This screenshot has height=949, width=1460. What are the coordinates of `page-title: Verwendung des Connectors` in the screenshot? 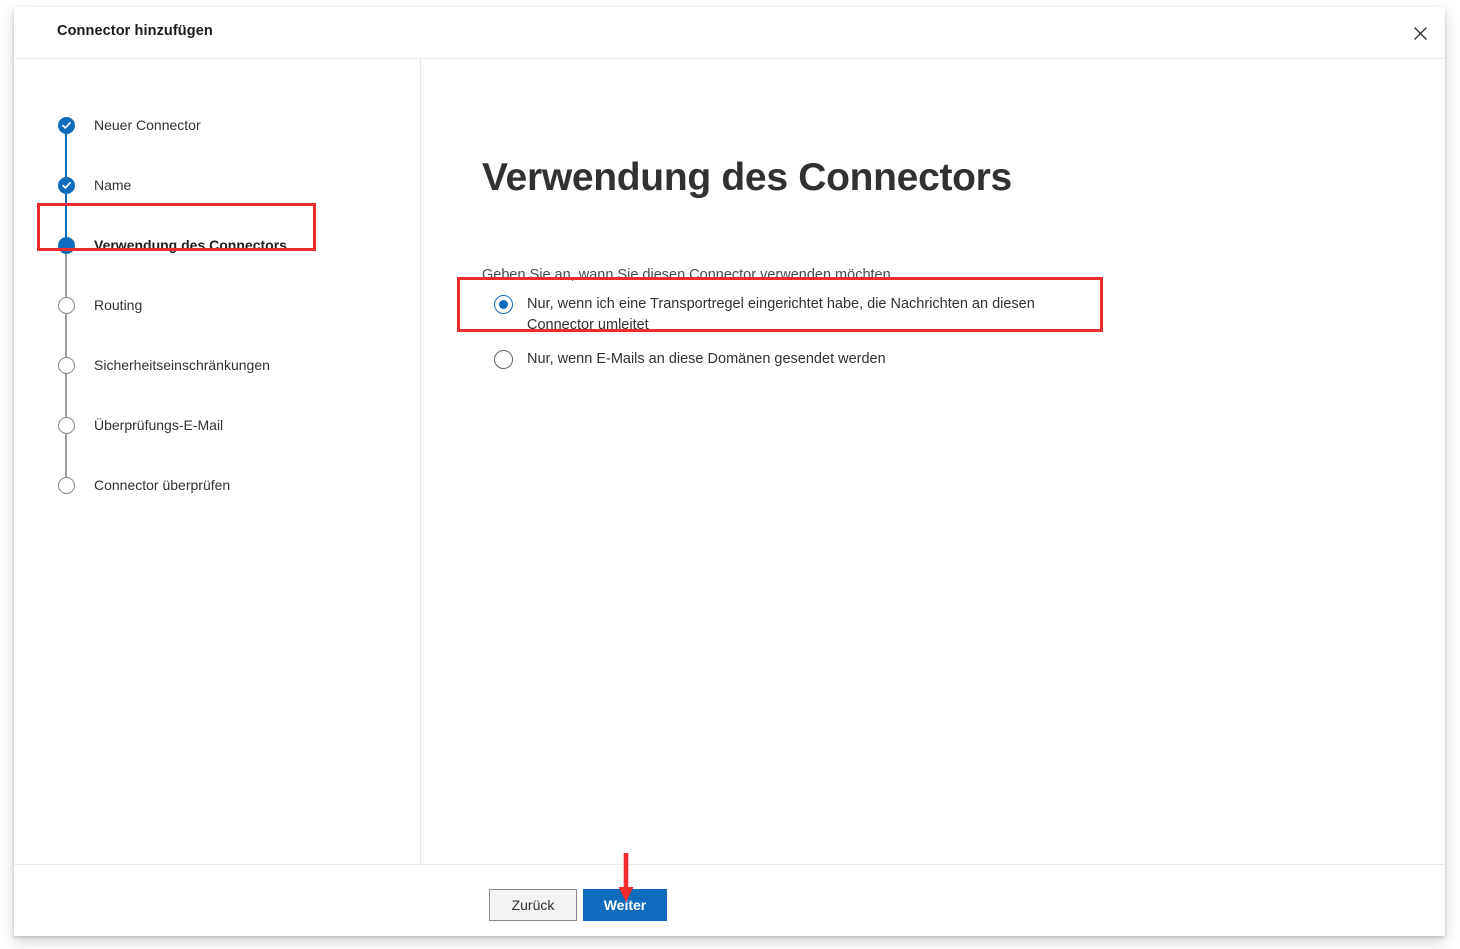 It's located at (747, 178).